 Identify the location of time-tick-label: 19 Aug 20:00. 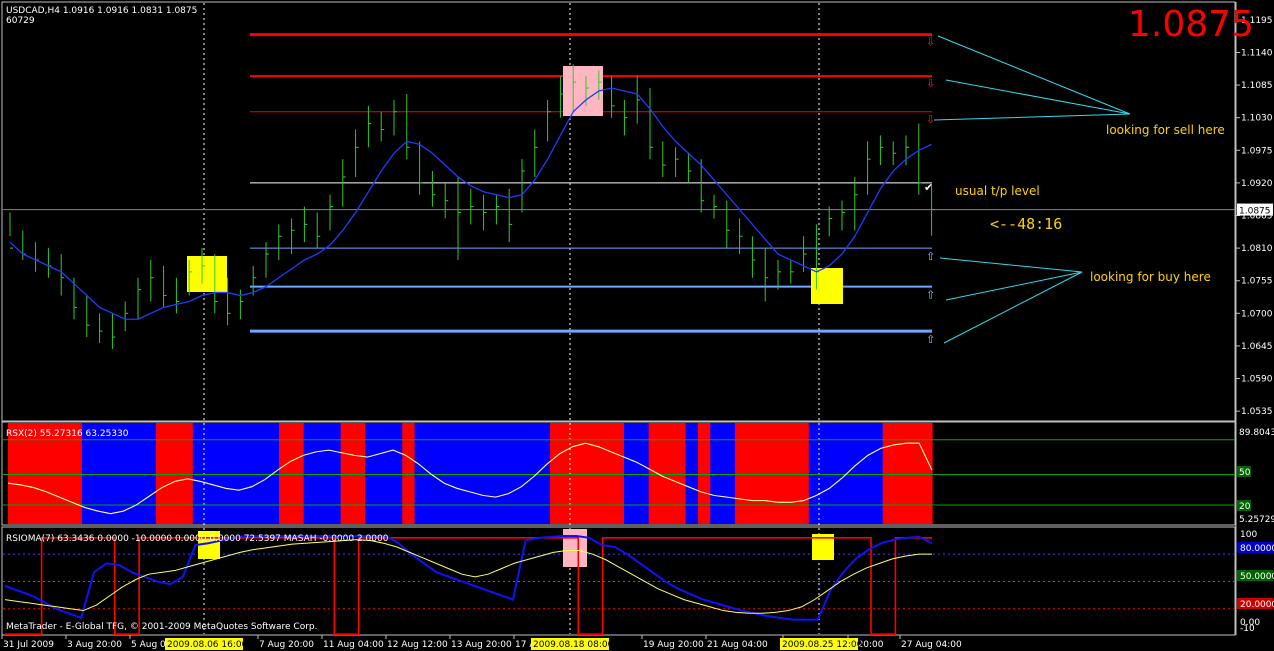
(673, 645).